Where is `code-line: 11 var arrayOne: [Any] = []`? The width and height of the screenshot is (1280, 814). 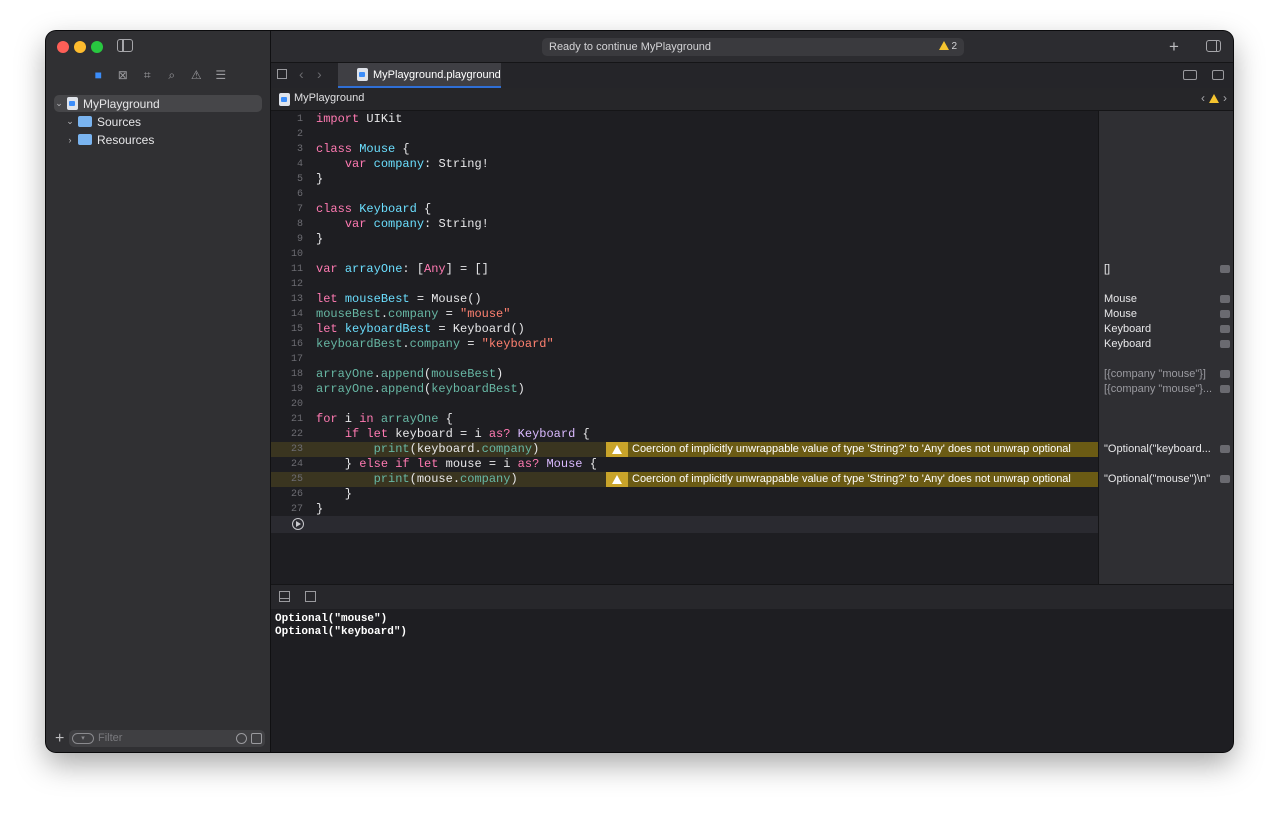 code-line: 11 var arrayOne: [Any] = [] is located at coordinates (684, 269).